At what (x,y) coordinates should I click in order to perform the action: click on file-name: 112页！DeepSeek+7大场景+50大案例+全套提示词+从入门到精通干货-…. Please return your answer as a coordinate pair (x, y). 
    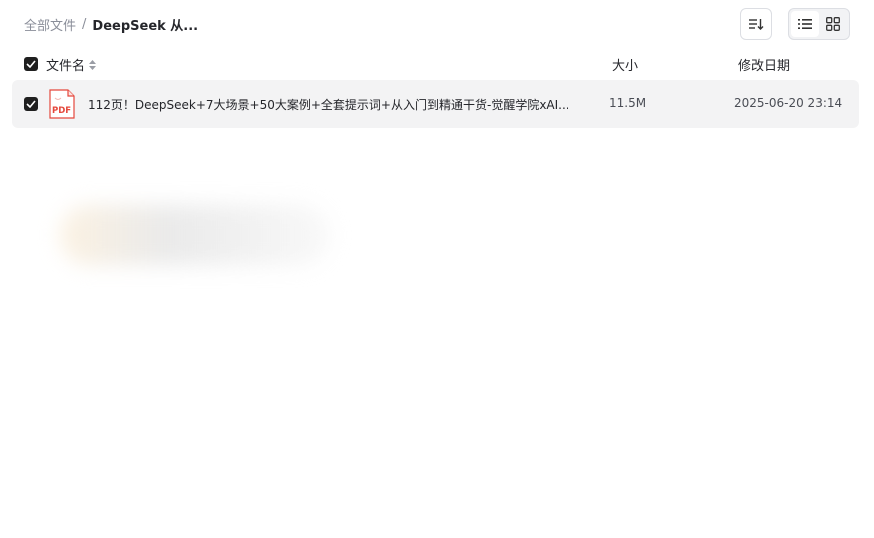
    Looking at the image, I should click on (328, 104).